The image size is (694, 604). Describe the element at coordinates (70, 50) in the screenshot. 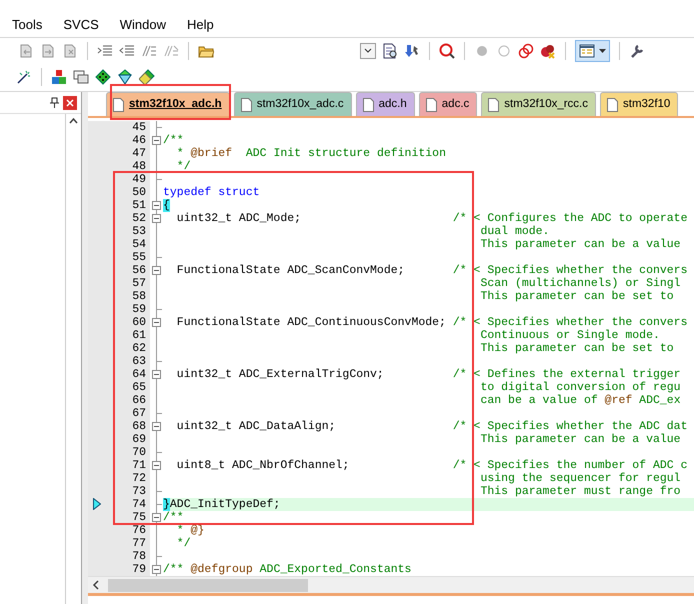

I see `page-cross-icon` at that location.